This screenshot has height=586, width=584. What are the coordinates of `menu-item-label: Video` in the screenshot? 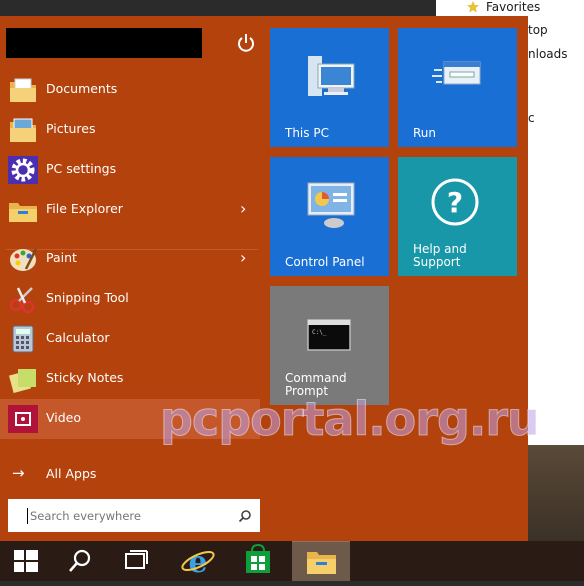 It's located at (64, 417).